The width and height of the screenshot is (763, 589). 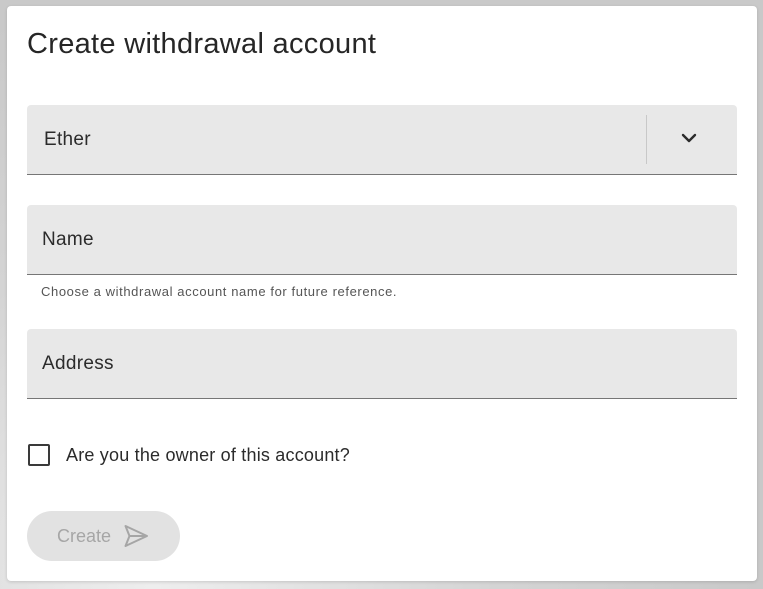 I want to click on page-title: Create withdrawal account, so click(x=202, y=44).